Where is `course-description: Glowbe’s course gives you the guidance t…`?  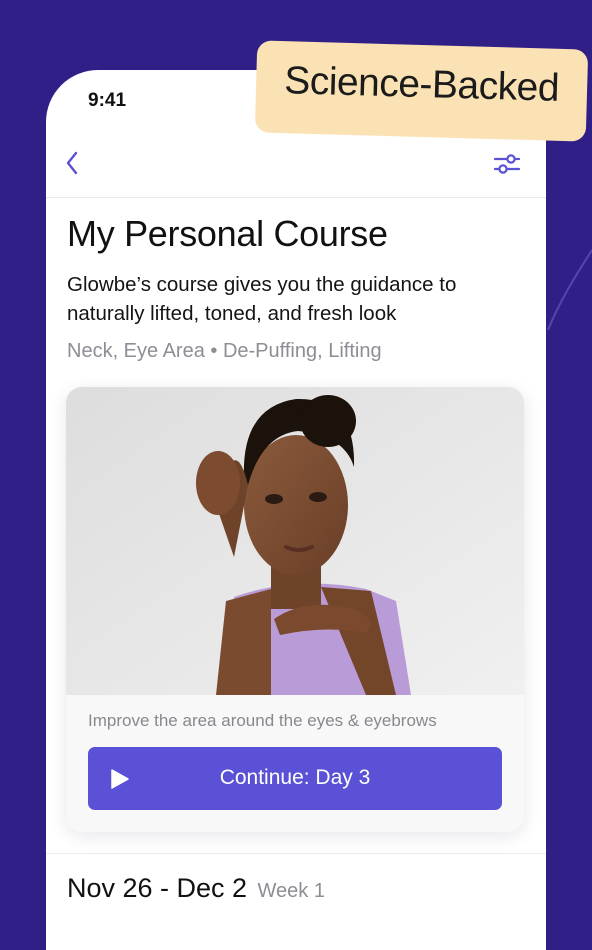
course-description: Glowbe’s course gives you the guidance t… is located at coordinates (262, 299).